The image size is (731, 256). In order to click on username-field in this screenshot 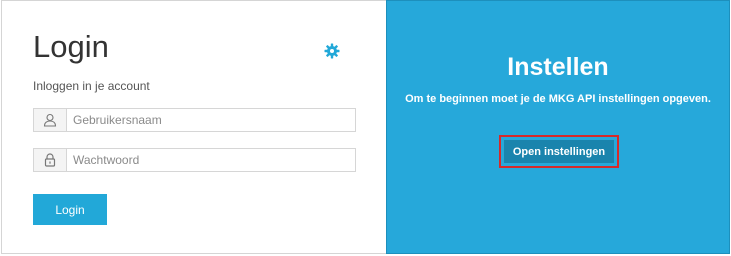, I will do `click(194, 120)`.